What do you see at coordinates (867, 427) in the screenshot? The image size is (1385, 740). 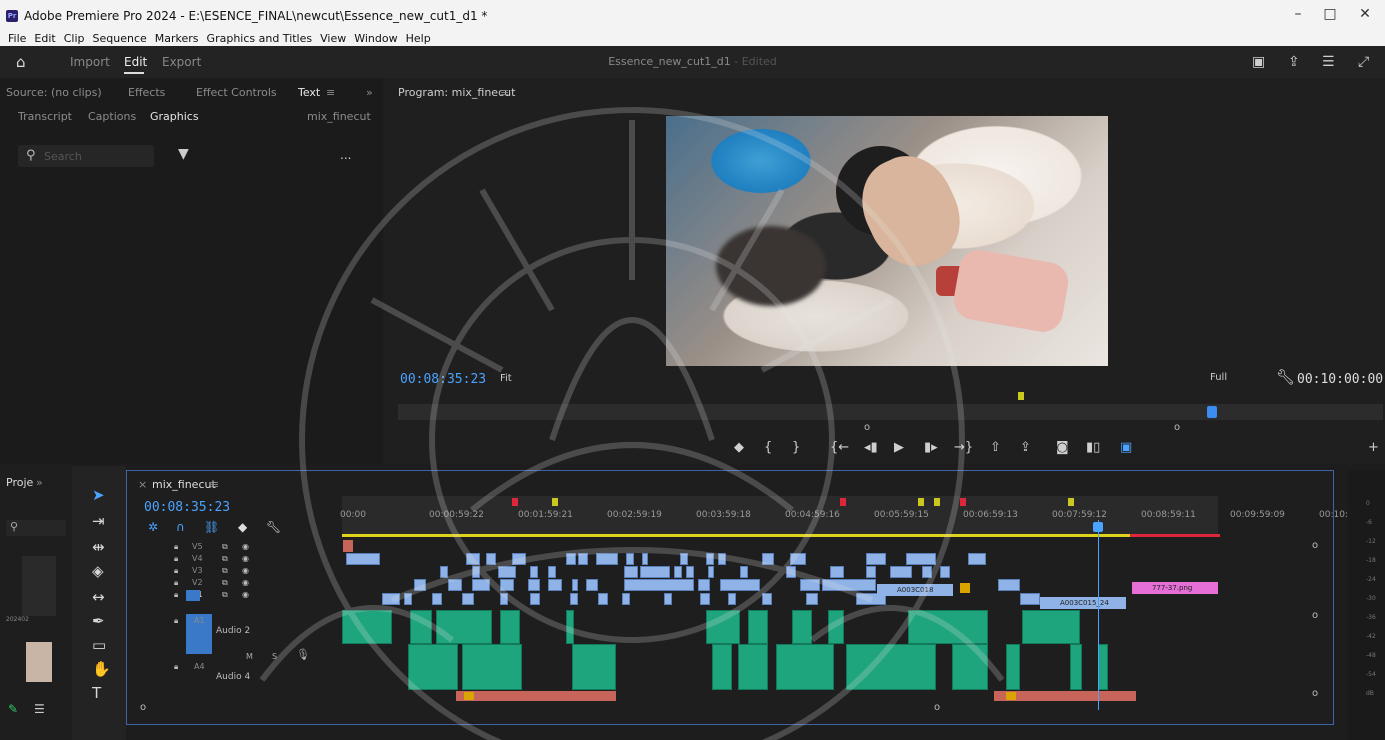 I see `scrub-zoom-left-handle: o` at bounding box center [867, 427].